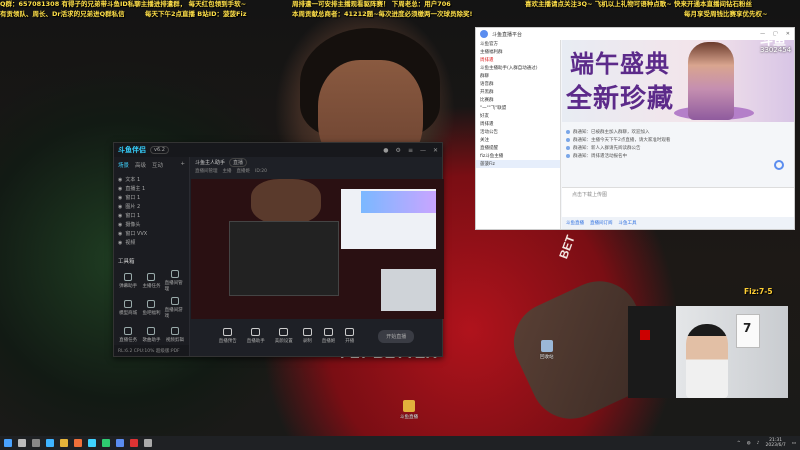 Image resolution: width=800 pixels, height=450 pixels. I want to click on cam-score-badge: Fiz:7-5, so click(758, 291).